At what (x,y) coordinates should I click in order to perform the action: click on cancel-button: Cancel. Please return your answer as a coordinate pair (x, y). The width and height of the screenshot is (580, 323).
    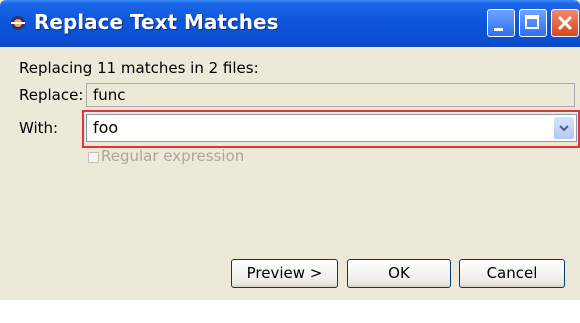
    Looking at the image, I should click on (512, 273).